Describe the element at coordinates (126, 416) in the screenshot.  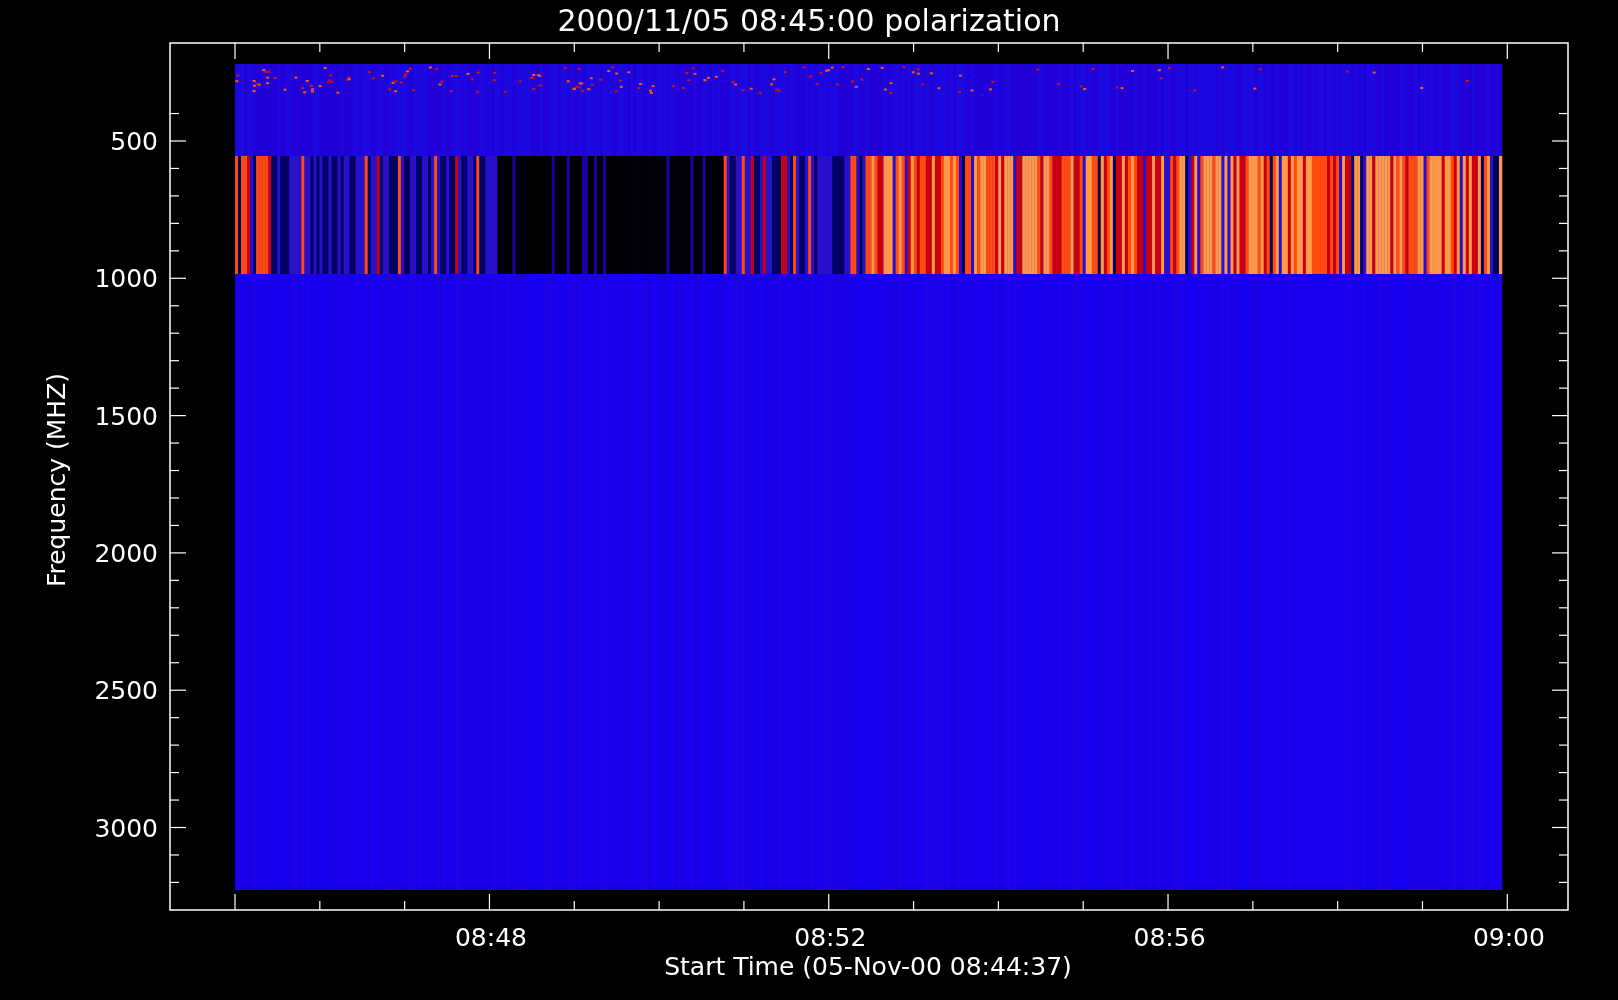
I see `y-tick-label: 1500` at that location.